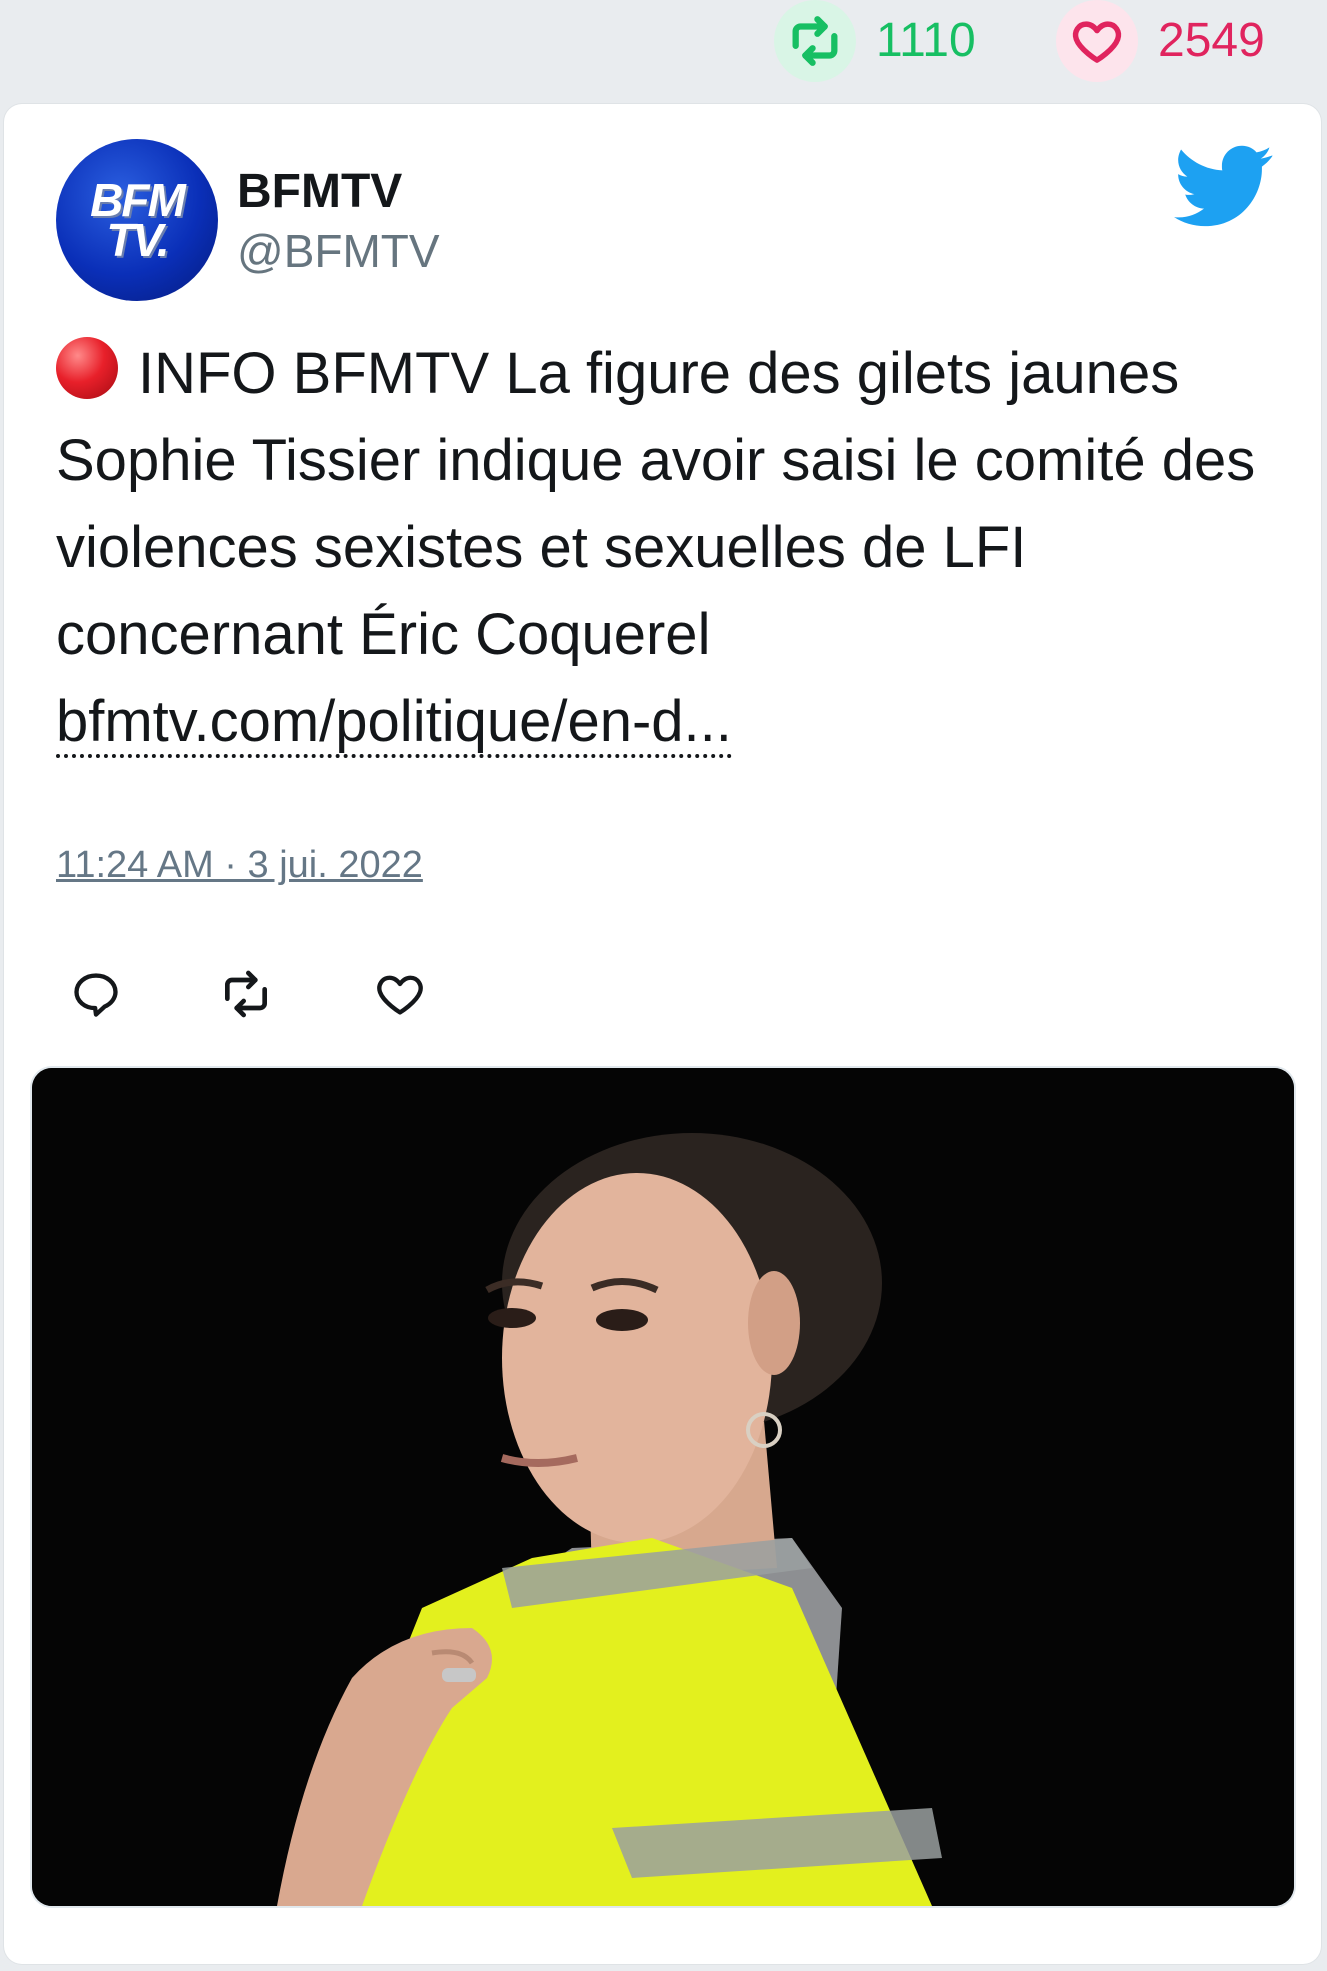 This screenshot has height=1971, width=1327. Describe the element at coordinates (926, 40) in the screenshot. I see `retweet-count: 1110` at that location.